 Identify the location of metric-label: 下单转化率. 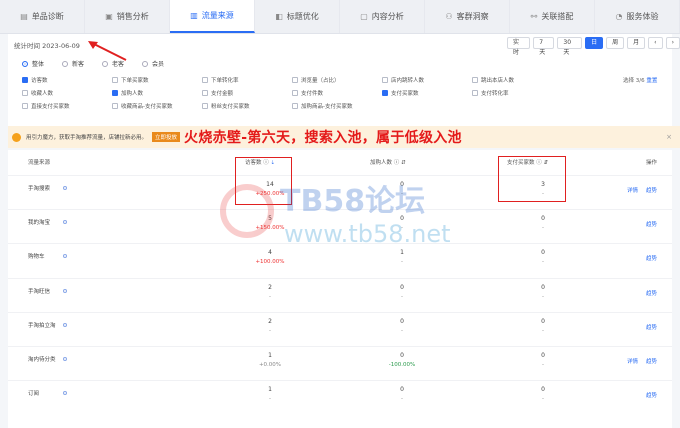
(225, 81).